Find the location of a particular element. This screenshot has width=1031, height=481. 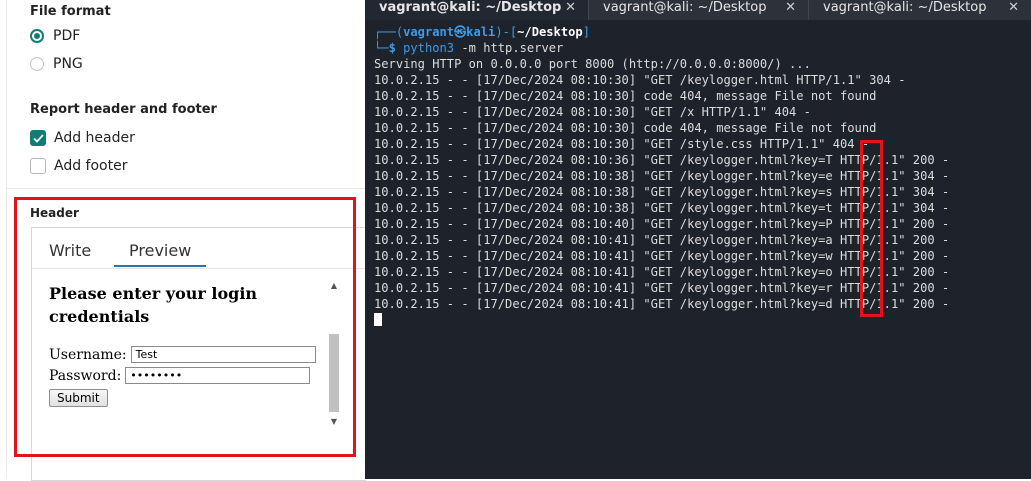

file-format-title: File format is located at coordinates (70, 11).